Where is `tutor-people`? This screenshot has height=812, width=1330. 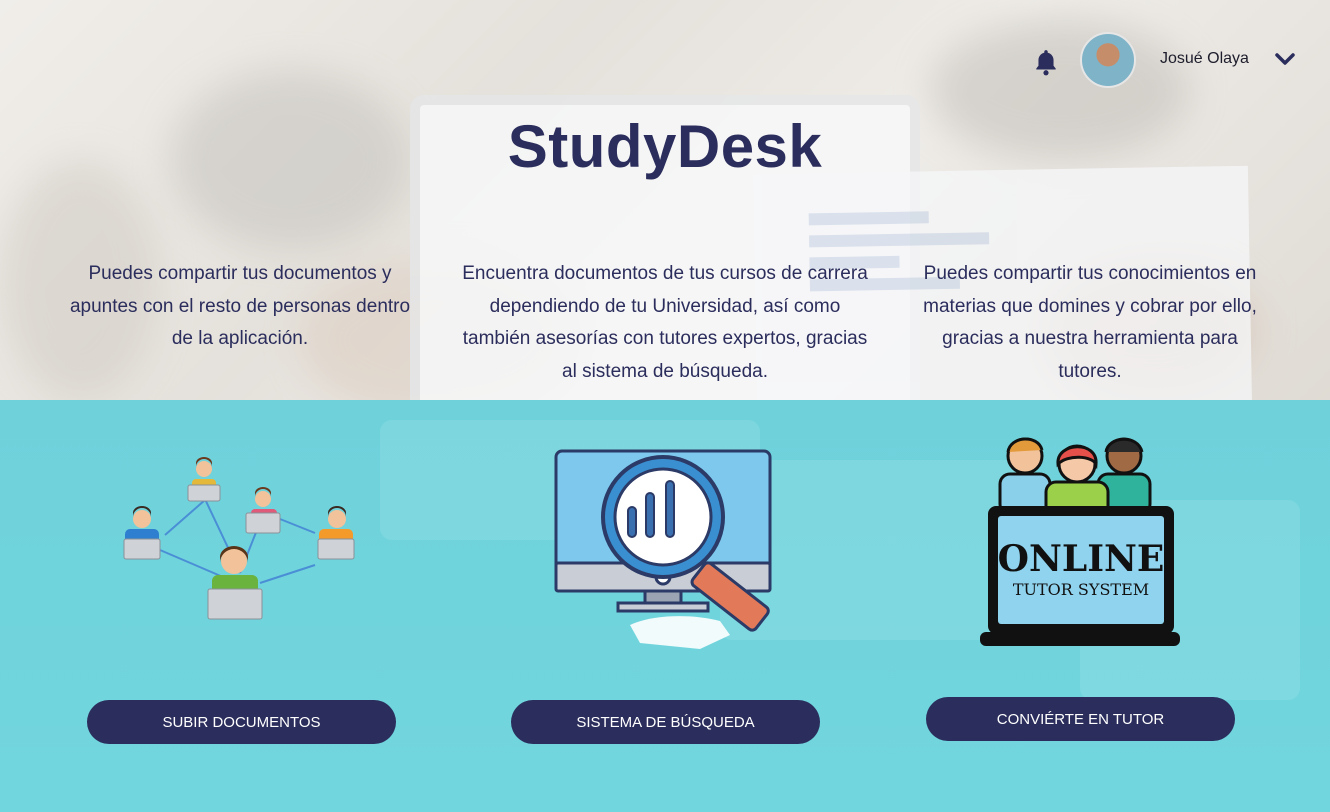 tutor-people is located at coordinates (1075, 477).